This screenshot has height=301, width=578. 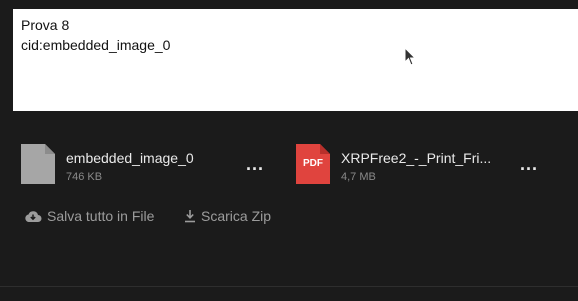 What do you see at coordinates (96, 45) in the screenshot?
I see `message-line-2: cid:embedded_image_0` at bounding box center [96, 45].